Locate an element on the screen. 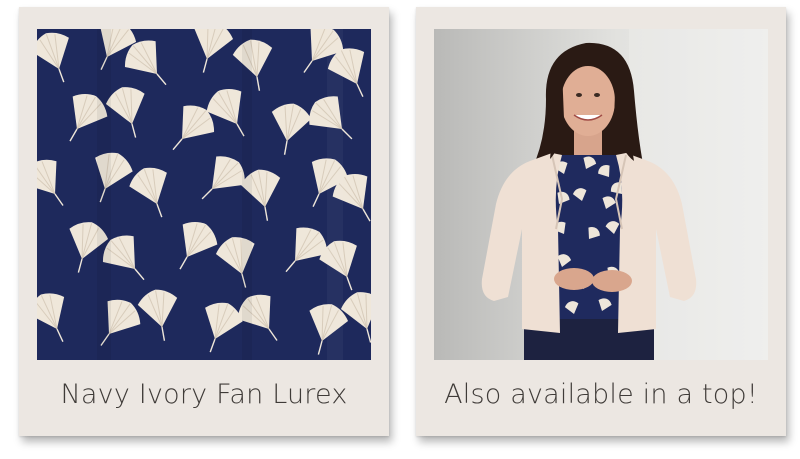  product-caption: Also available in a top! is located at coordinates (601, 394).